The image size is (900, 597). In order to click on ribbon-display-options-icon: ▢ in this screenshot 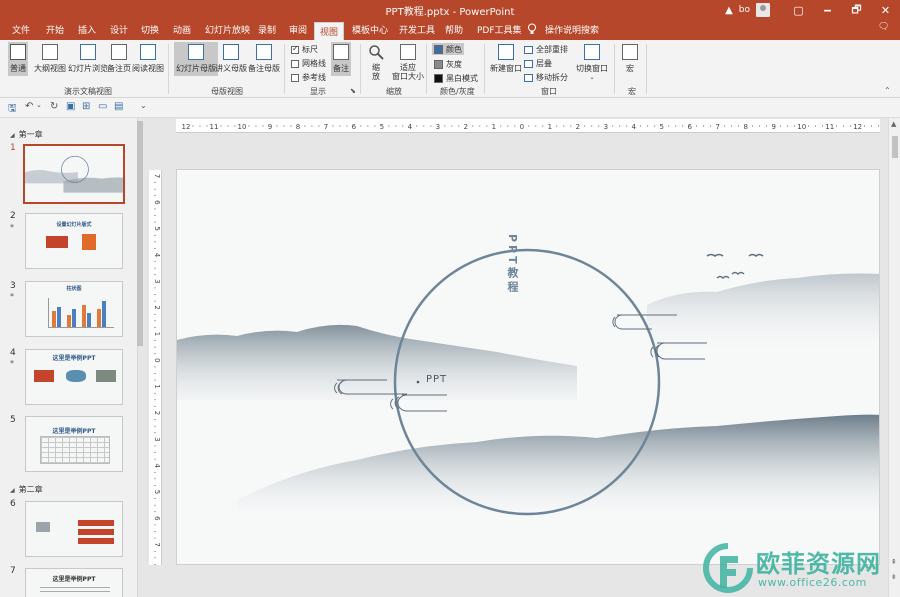, I will do `click(798, 10)`.